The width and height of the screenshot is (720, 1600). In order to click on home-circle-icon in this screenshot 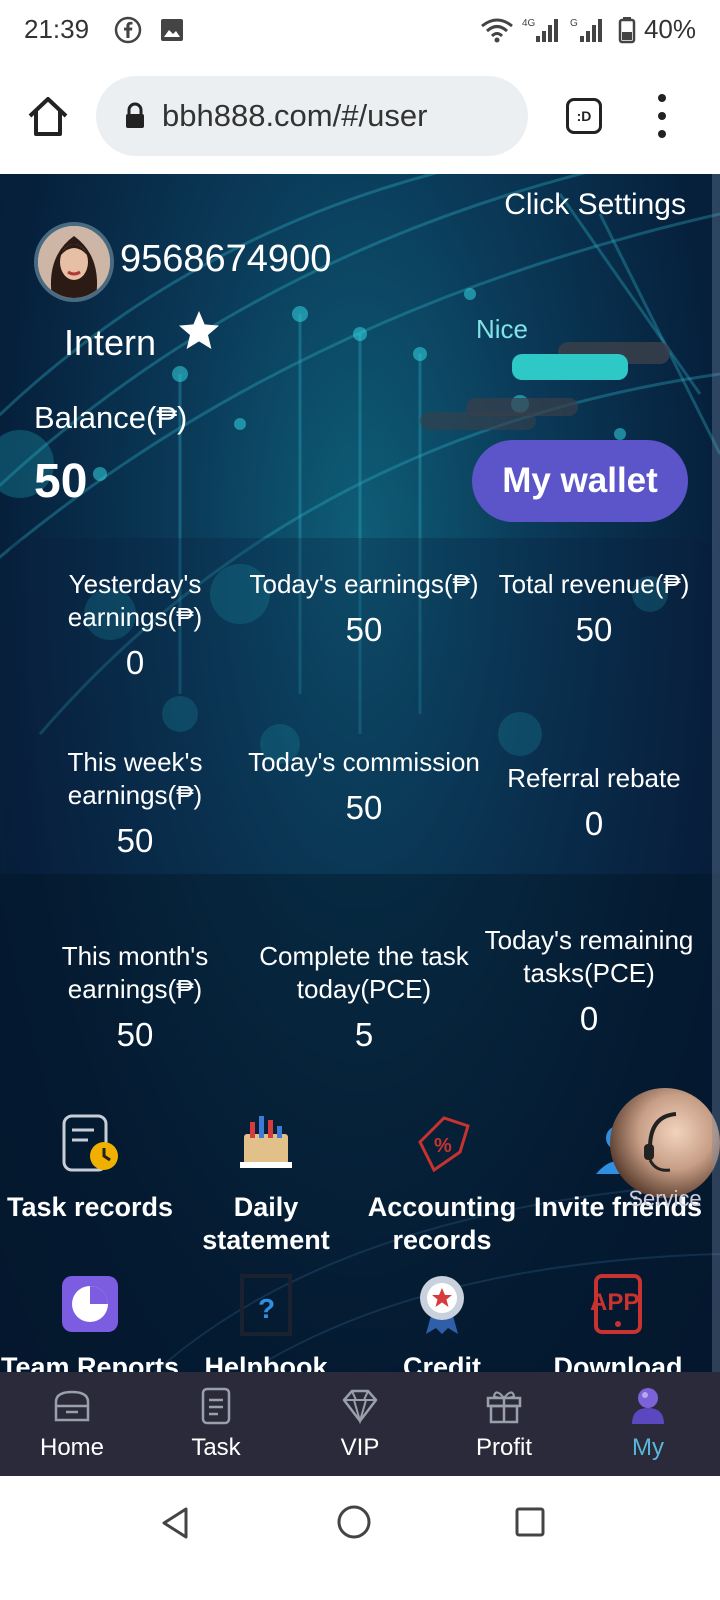, I will do `click(354, 1522)`.